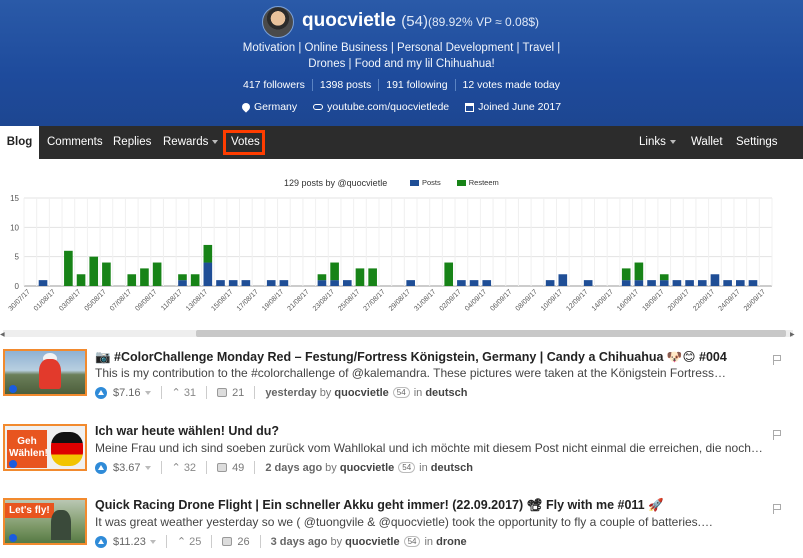  Describe the element at coordinates (195, 542) in the screenshot. I see `vote-count-value: 25` at that location.